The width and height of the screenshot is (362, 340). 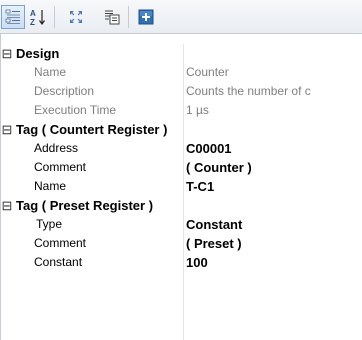 I want to click on sort-alphabetical-icon: A Z, so click(x=37, y=17).